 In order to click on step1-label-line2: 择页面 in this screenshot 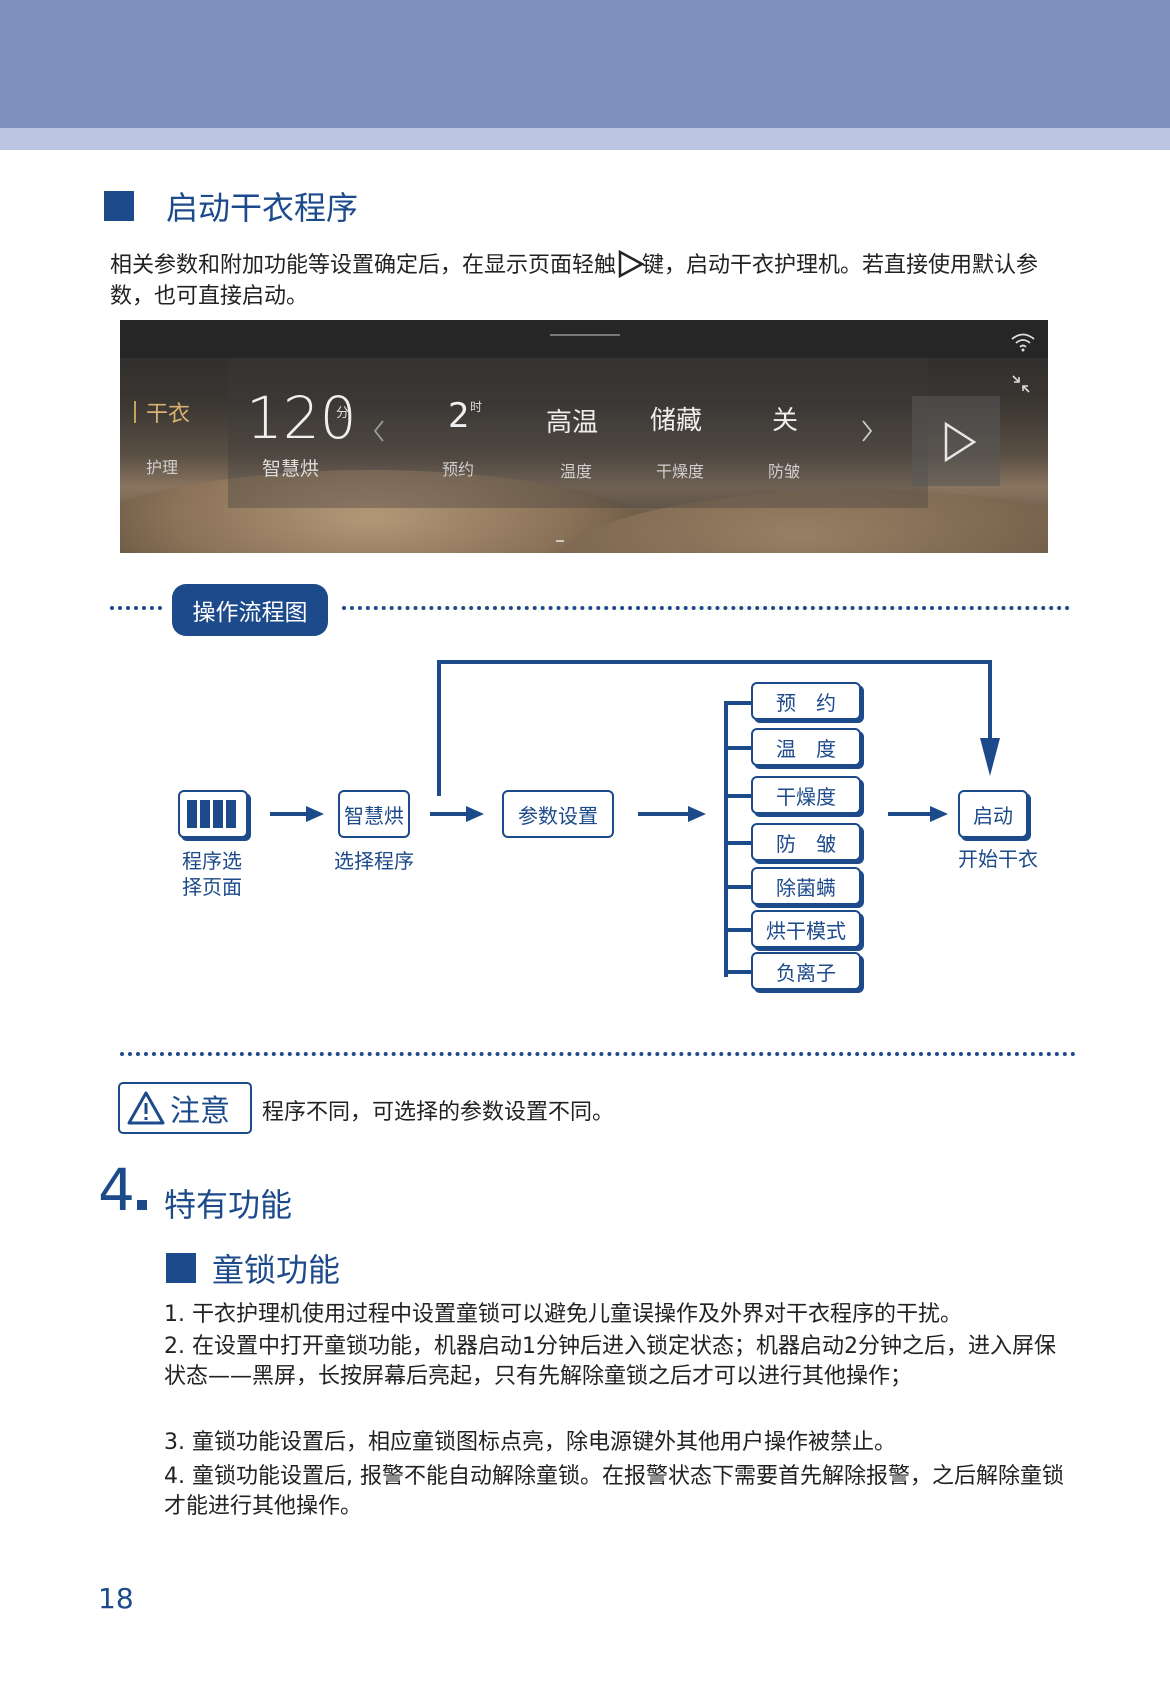, I will do `click(212, 887)`.